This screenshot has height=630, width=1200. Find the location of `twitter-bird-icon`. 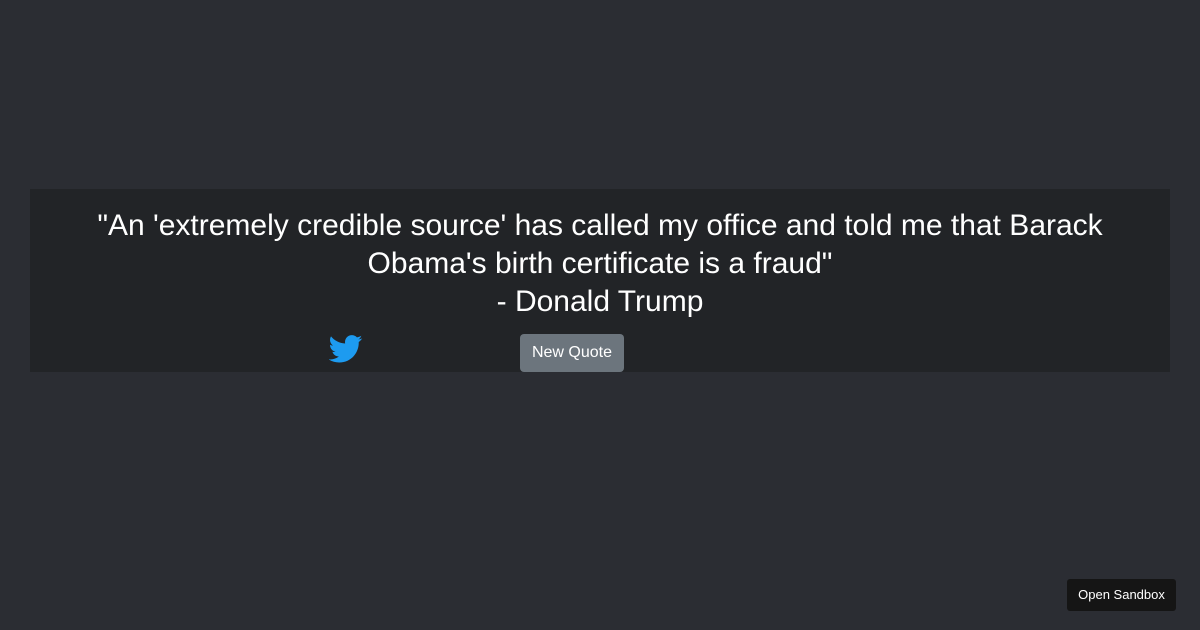

twitter-bird-icon is located at coordinates (346, 349).